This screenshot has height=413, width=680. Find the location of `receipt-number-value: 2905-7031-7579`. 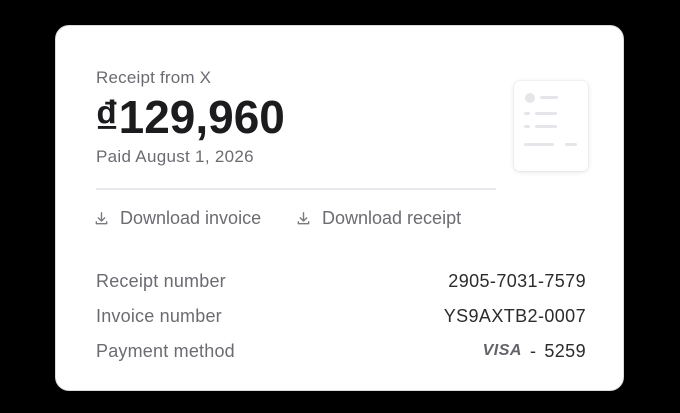

receipt-number-value: 2905-7031-7579 is located at coordinates (517, 280).